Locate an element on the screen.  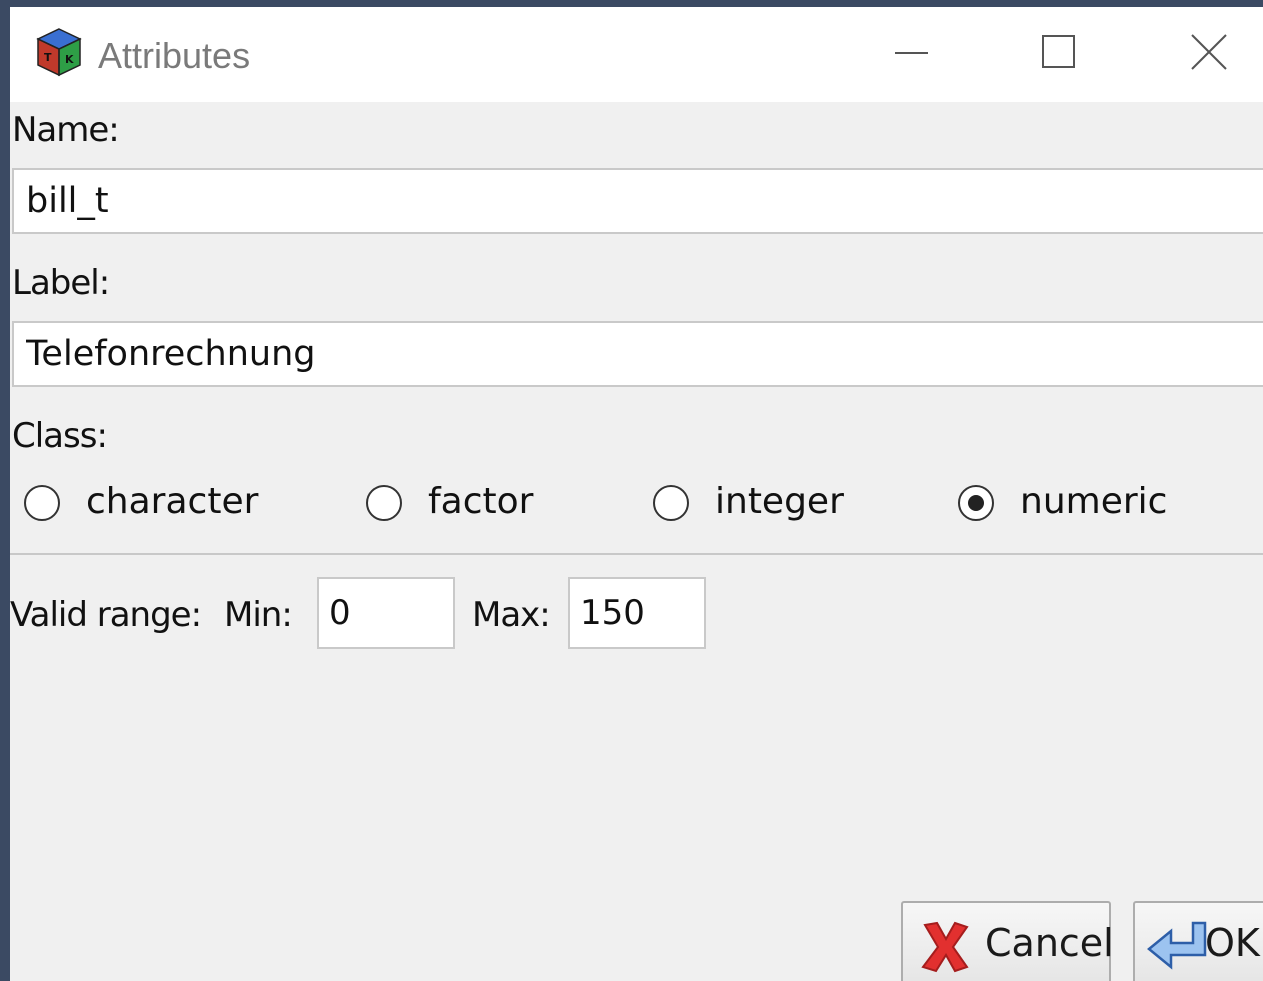
label-input is located at coordinates (637, 354).